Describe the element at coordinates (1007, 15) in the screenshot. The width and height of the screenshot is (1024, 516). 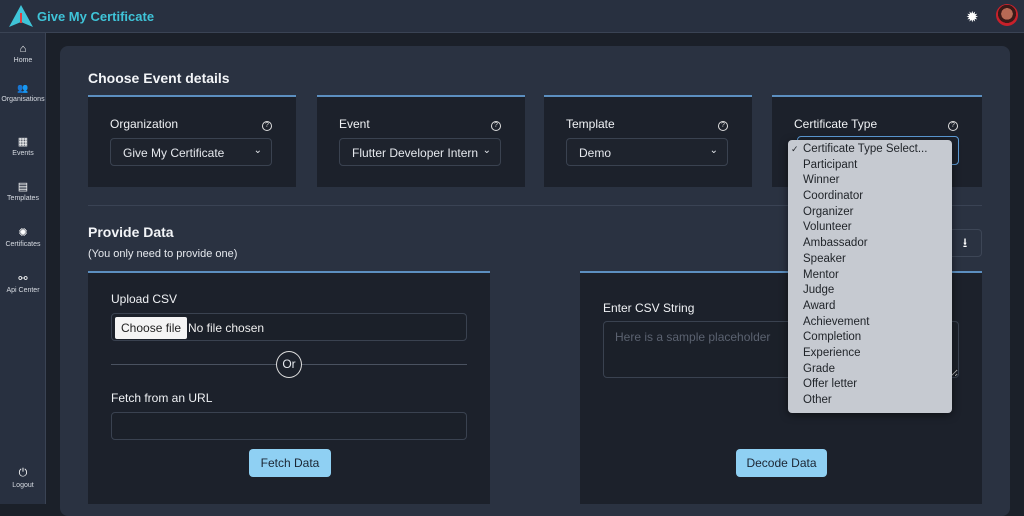
I see `avatar` at that location.